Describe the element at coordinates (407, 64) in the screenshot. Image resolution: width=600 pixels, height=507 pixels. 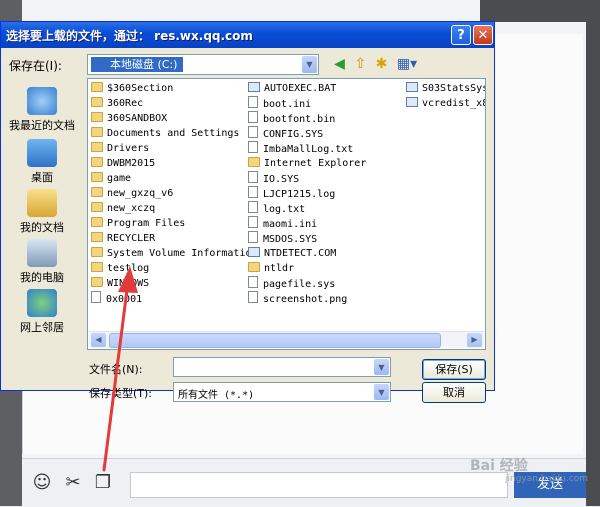
I see `view-menu-icon: ▦▾` at that location.